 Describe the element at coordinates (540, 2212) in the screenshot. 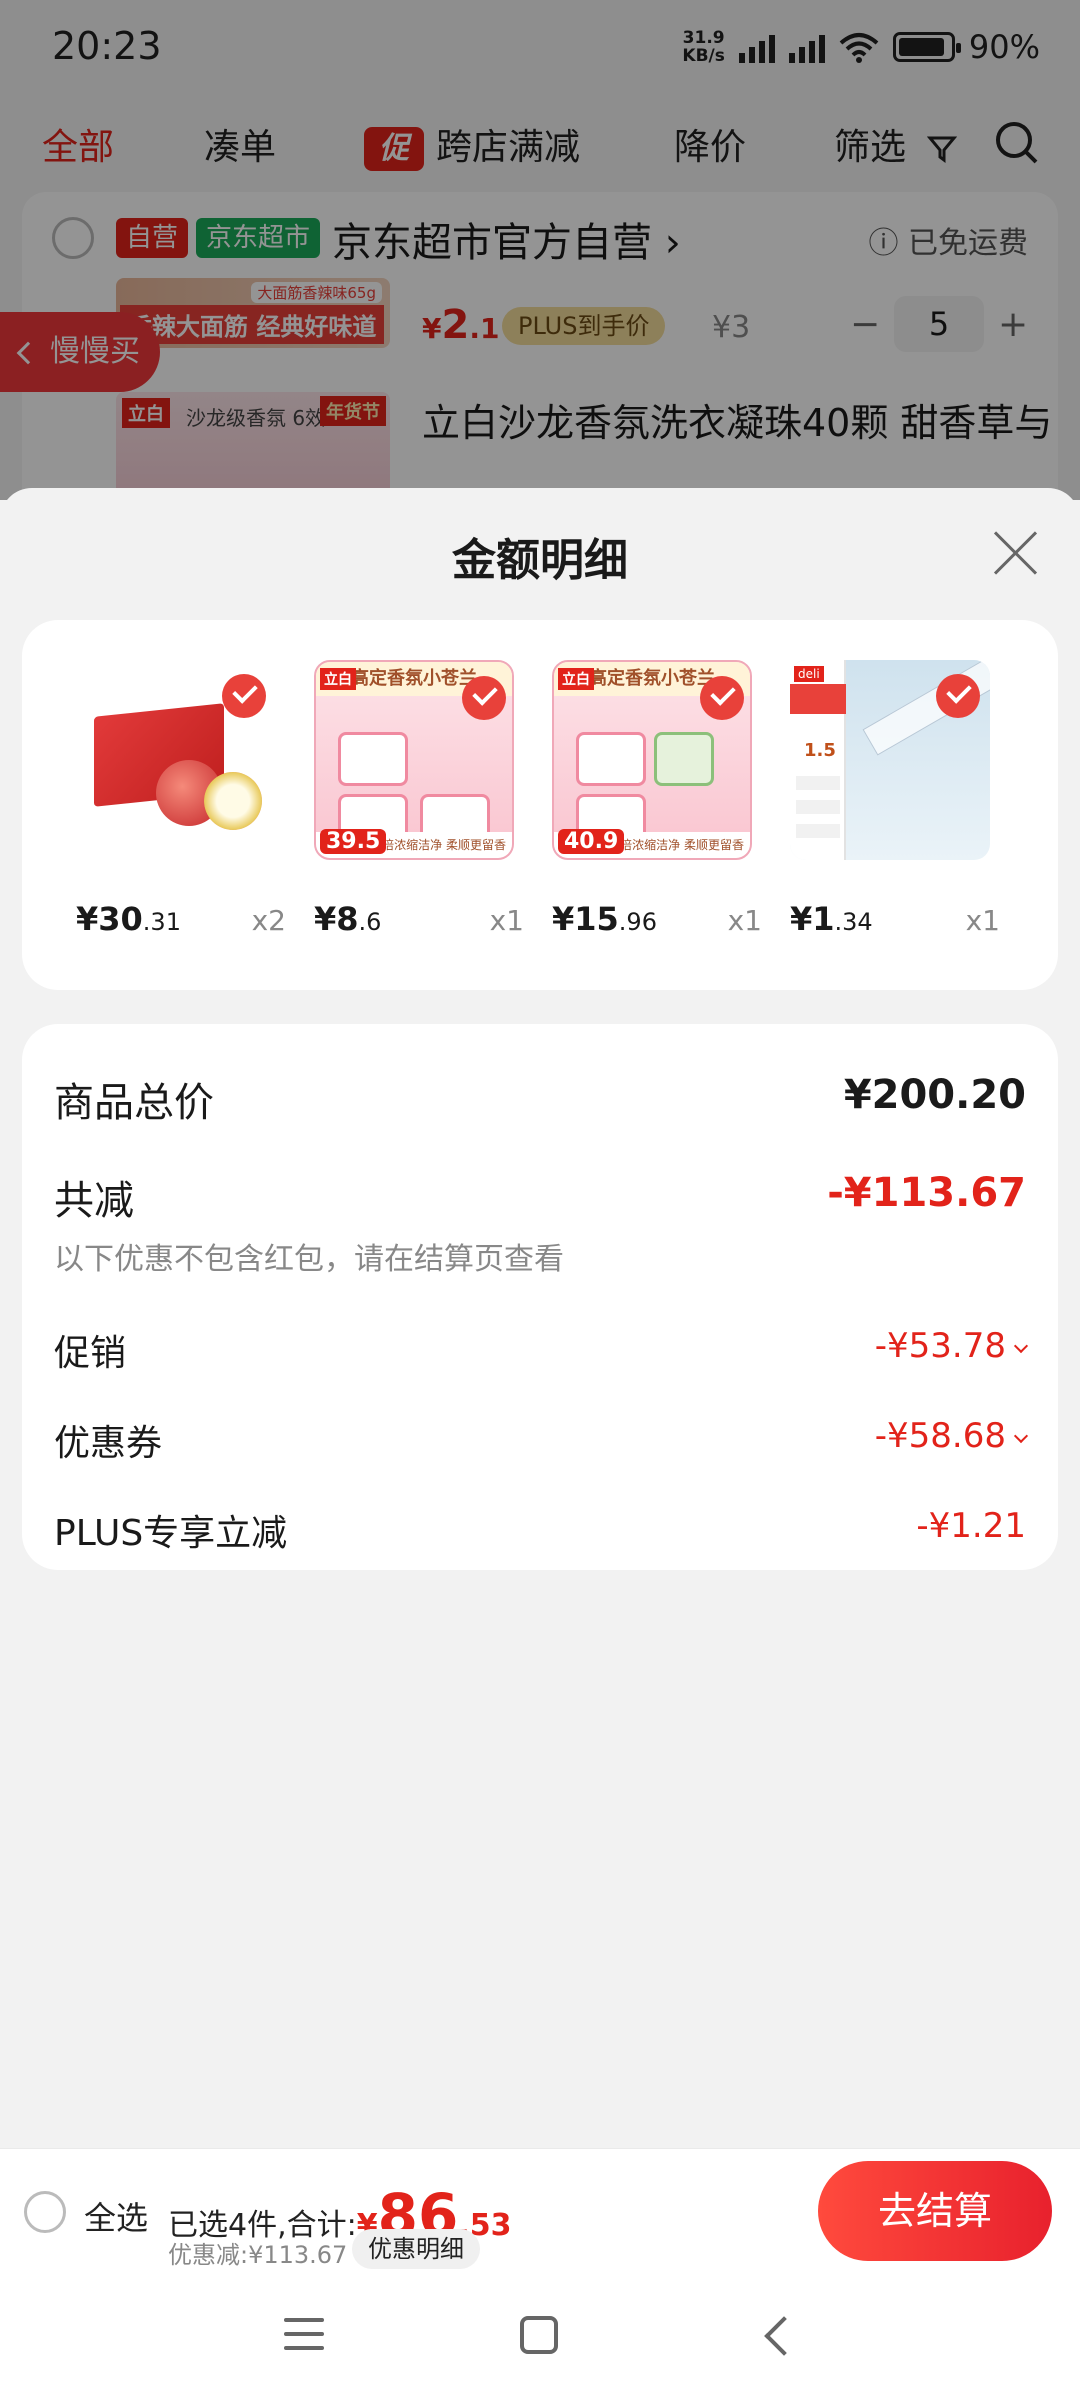

I see `checkout-bar: 全选 已选4件,合计:¥86.53 优惠减:¥113.67 优惠明细 去结算` at that location.